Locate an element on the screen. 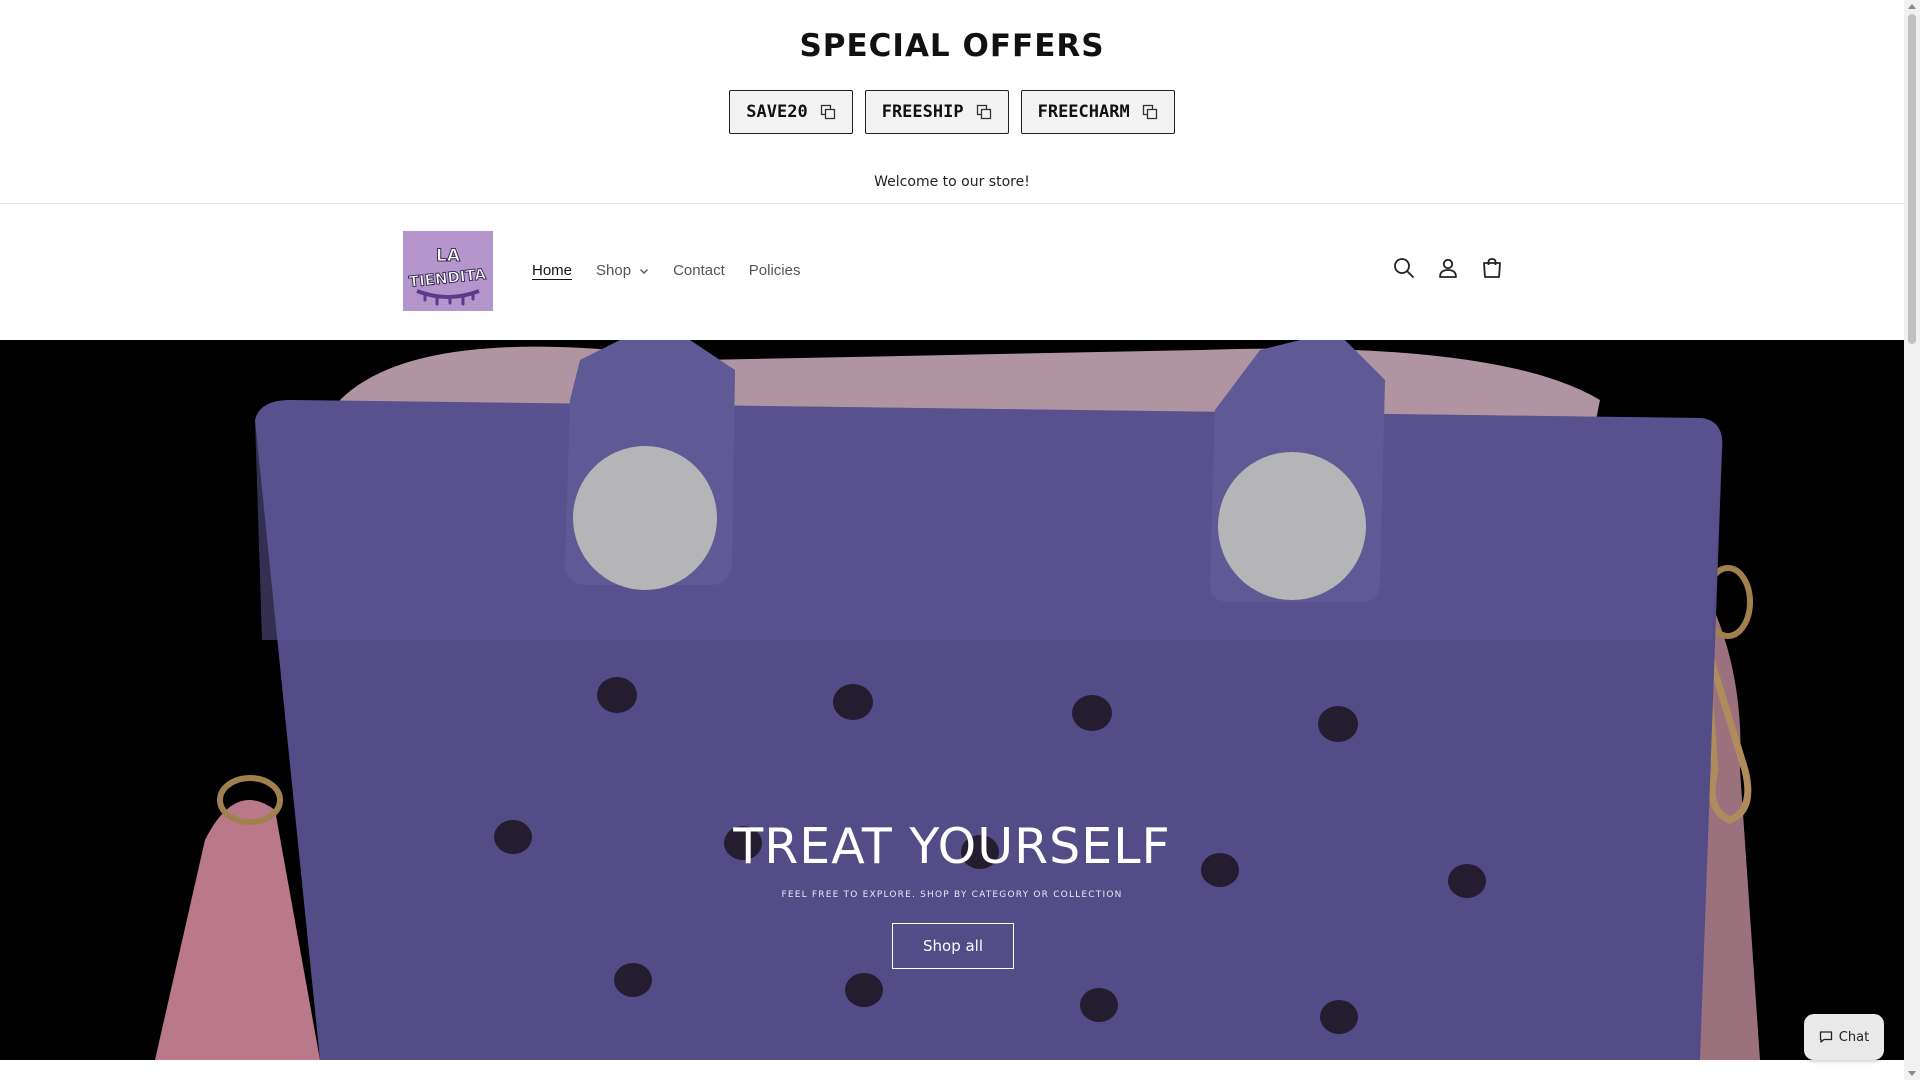  nav-contact: Contact is located at coordinates (699, 270).